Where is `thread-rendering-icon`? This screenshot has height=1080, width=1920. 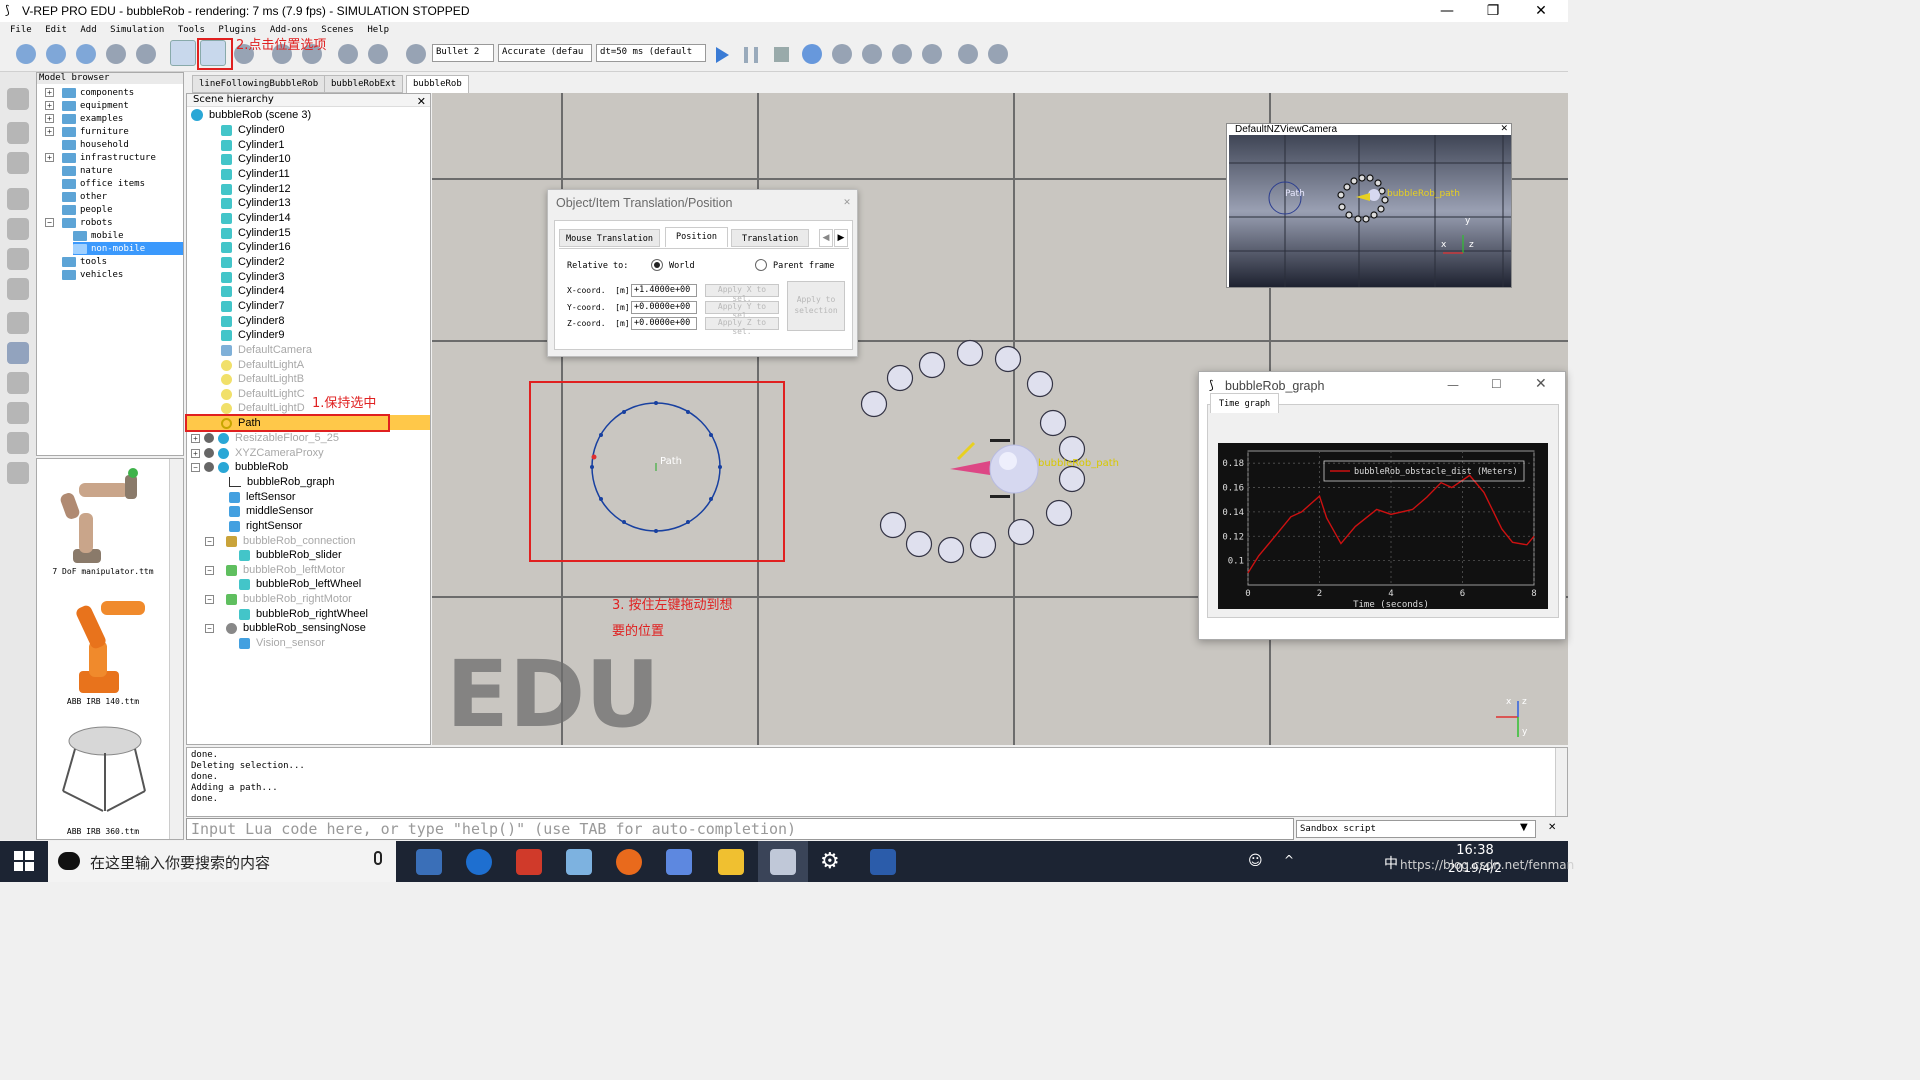
thread-rendering-icon is located at coordinates (902, 54).